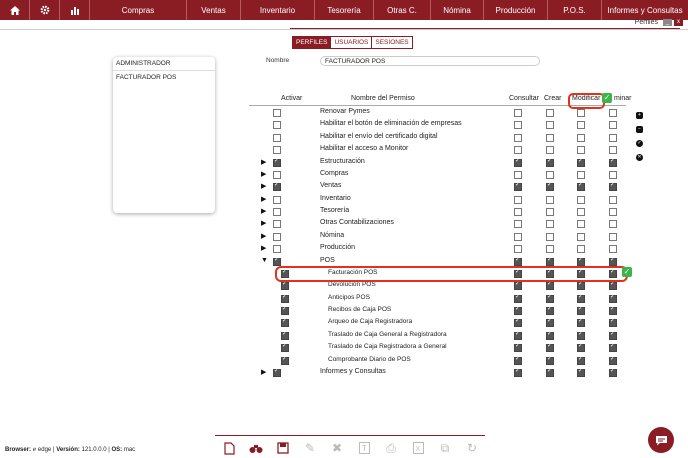  What do you see at coordinates (639, 143) in the screenshot?
I see `check-all-icon: ✓` at bounding box center [639, 143].